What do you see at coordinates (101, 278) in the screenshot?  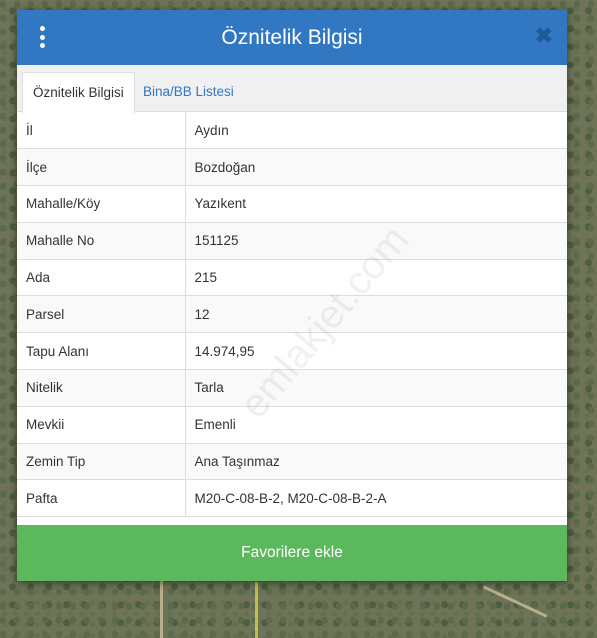 I see `attribute-key: Ada` at bounding box center [101, 278].